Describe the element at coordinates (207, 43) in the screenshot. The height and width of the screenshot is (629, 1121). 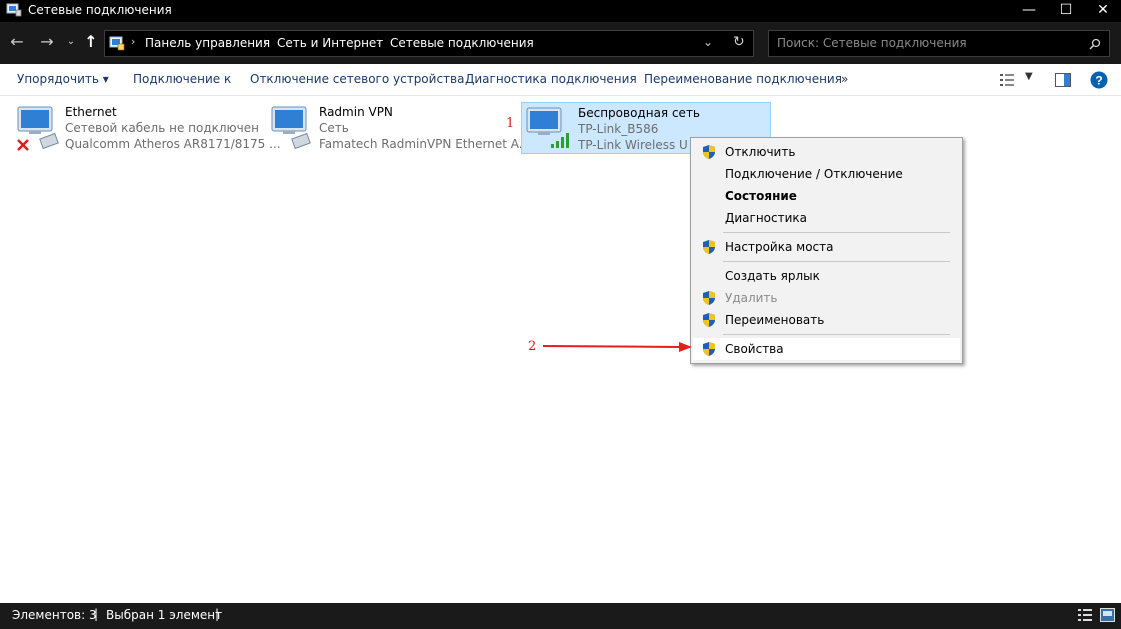
I see `breadcrumb-control-panel: Панель управления` at that location.